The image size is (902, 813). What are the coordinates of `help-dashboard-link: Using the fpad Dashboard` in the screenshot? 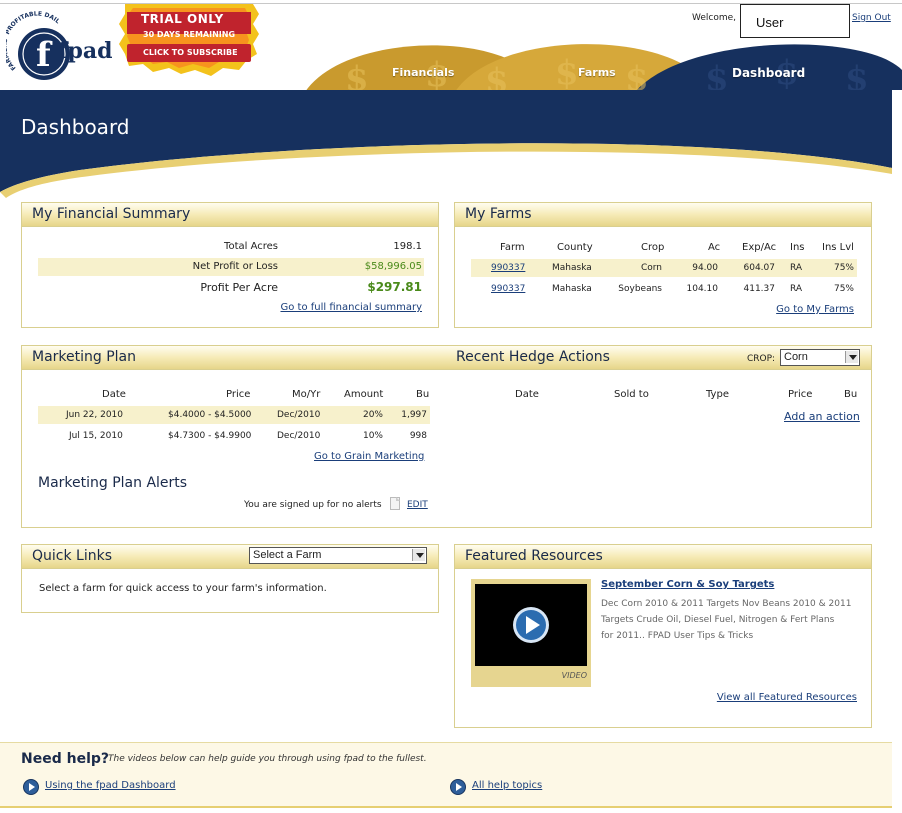 It's located at (110, 785).